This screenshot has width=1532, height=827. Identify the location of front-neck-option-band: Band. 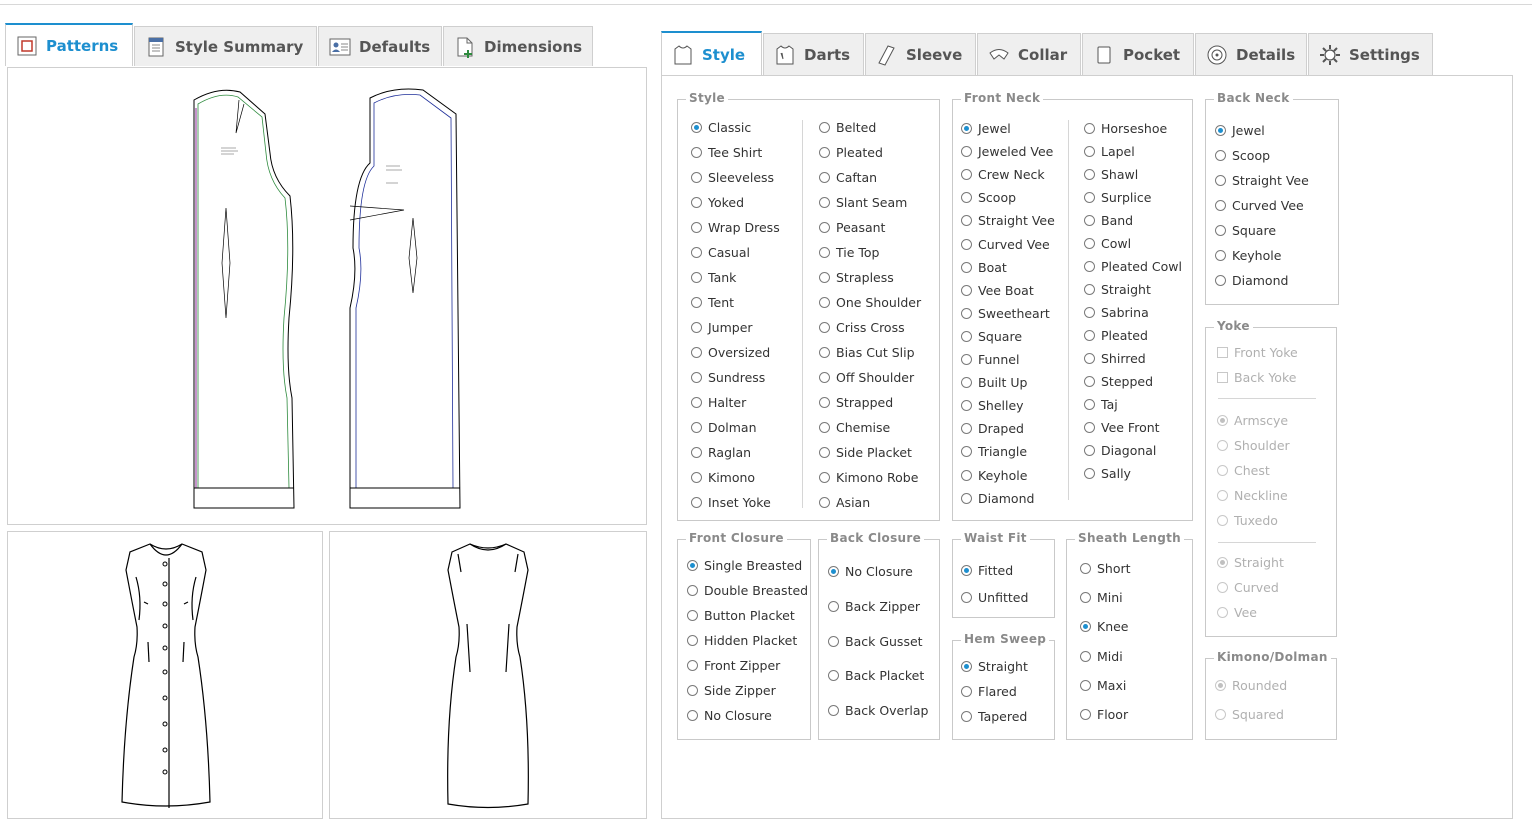
(1108, 220).